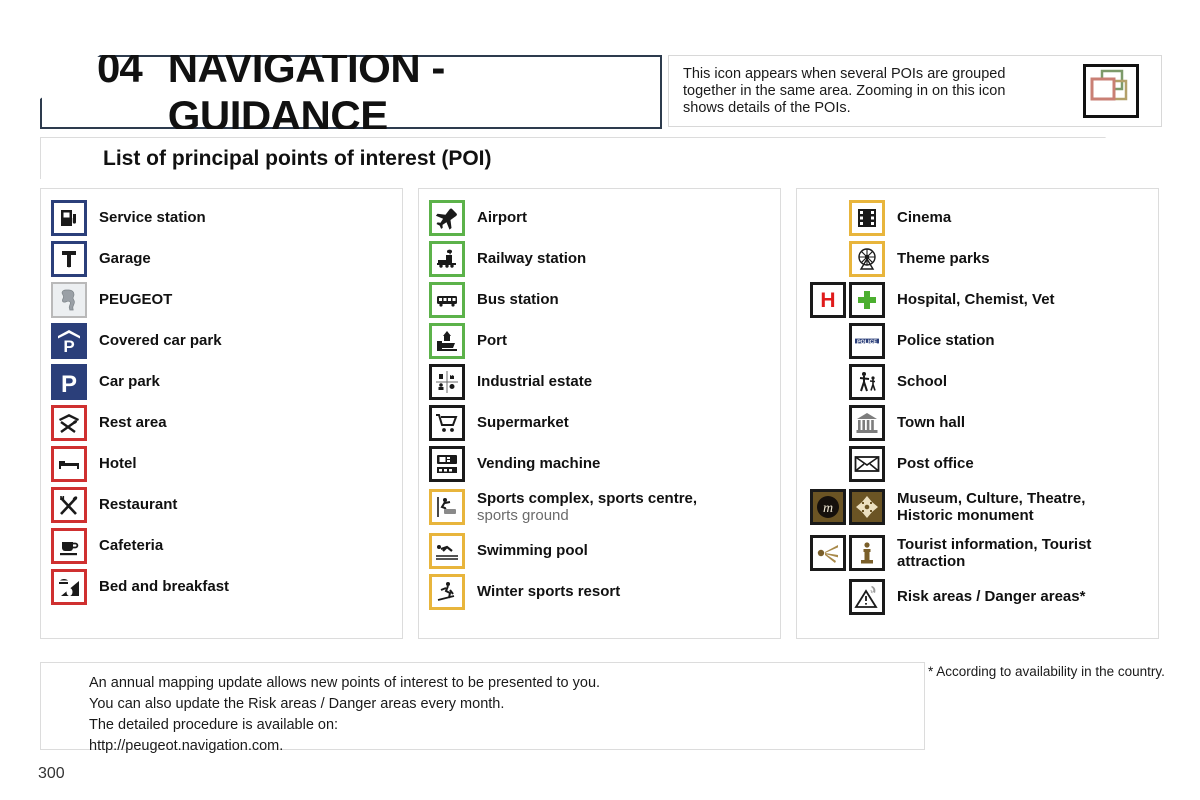  Describe the element at coordinates (931, 422) in the screenshot. I see `poi-label: Town hall` at that location.